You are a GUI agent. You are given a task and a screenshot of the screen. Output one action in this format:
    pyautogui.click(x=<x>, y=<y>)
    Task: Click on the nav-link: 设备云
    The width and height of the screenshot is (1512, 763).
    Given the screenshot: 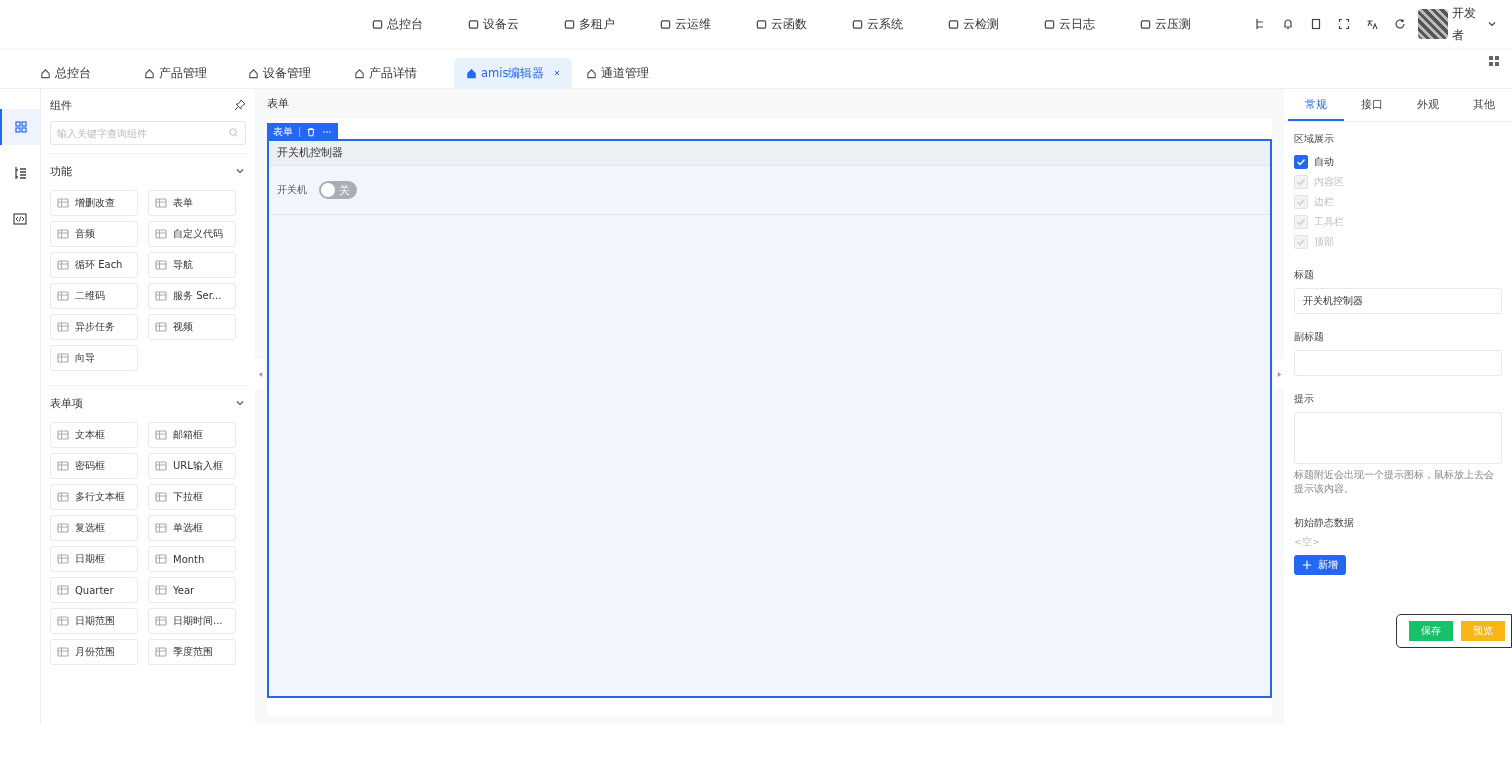 What is the action you would take?
    pyautogui.click(x=516, y=24)
    